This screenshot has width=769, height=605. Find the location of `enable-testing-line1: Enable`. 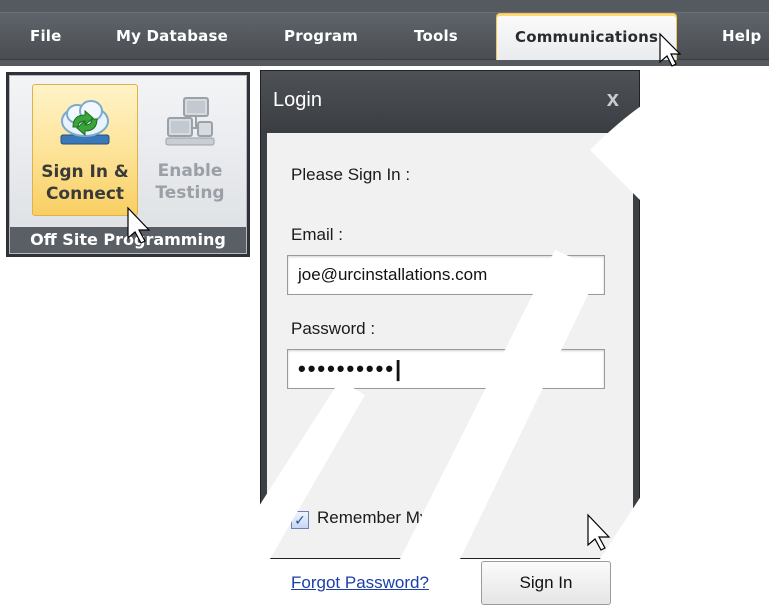

enable-testing-line1: Enable is located at coordinates (190, 171).